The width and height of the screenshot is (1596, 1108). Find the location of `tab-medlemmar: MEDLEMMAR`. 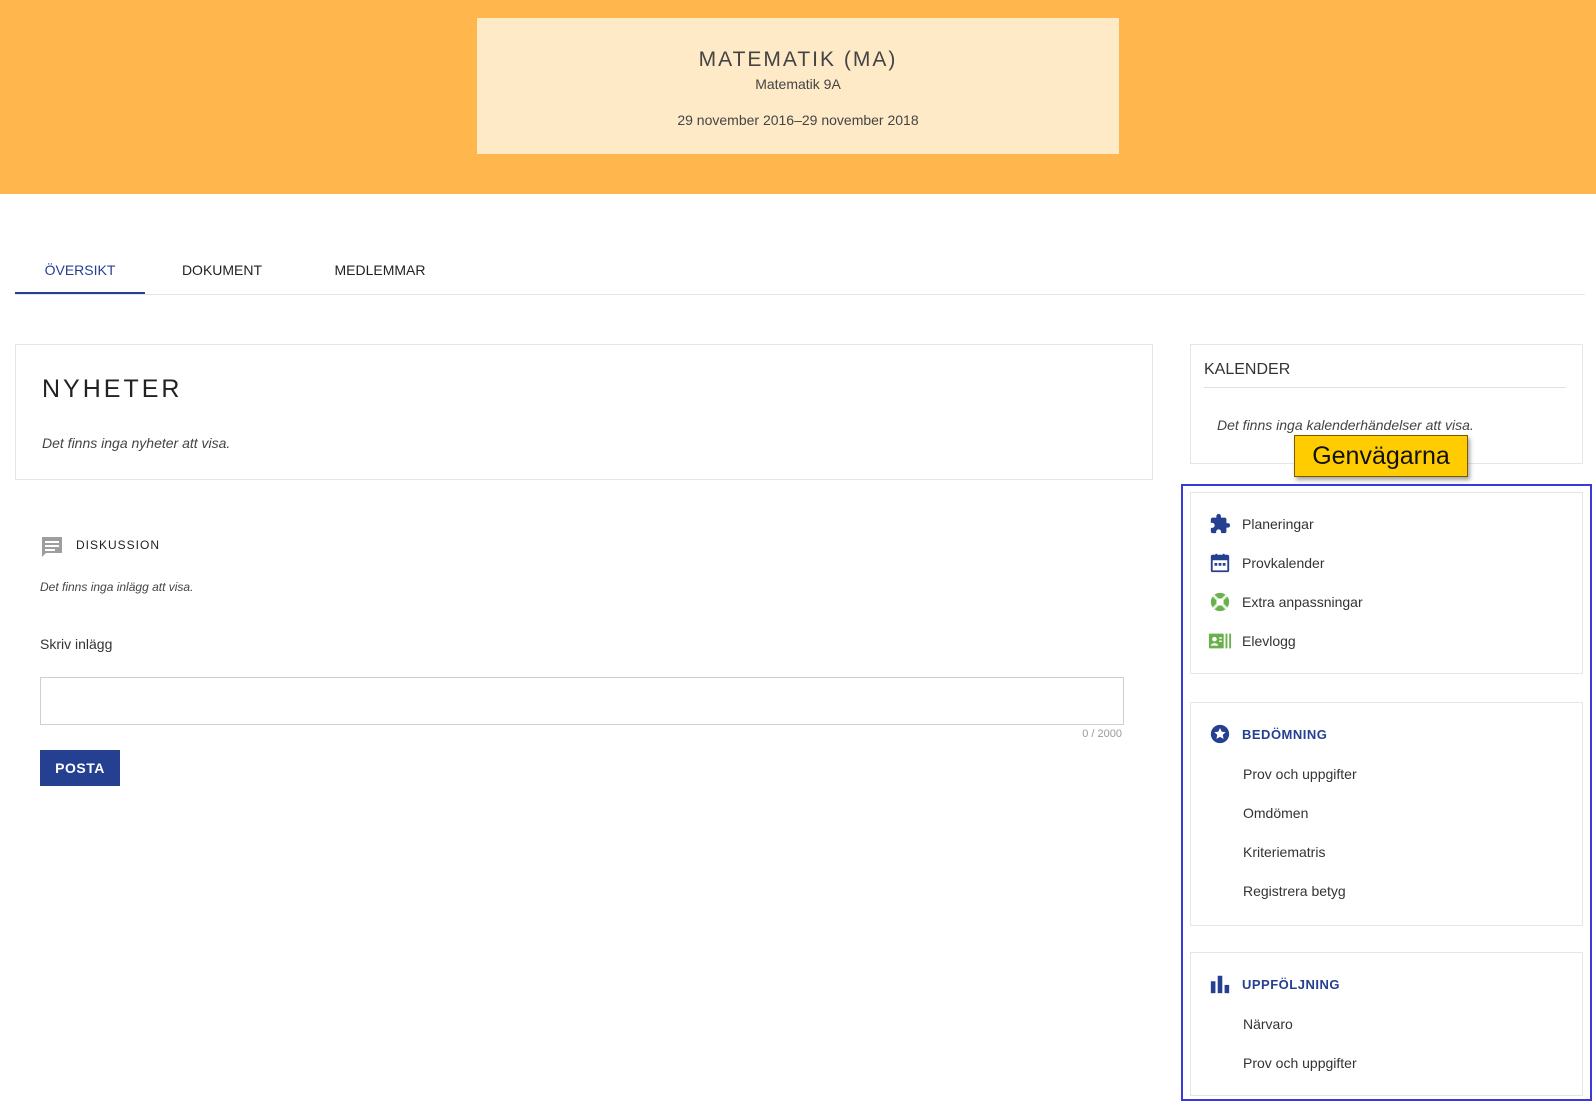

tab-medlemmar: MEDLEMMAR is located at coordinates (380, 271).